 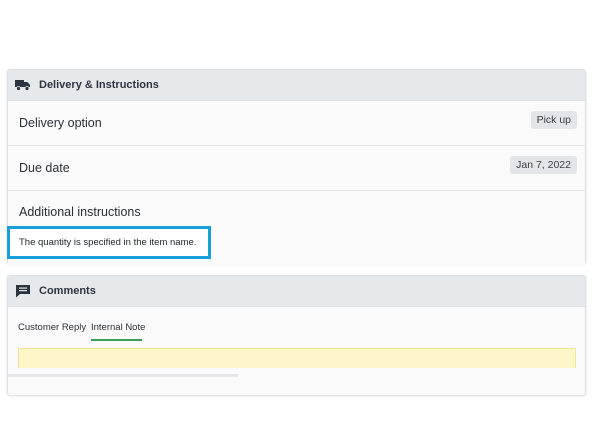 What do you see at coordinates (99, 85) in the screenshot?
I see `delivery-card-title: Delivery & Instructions` at bounding box center [99, 85].